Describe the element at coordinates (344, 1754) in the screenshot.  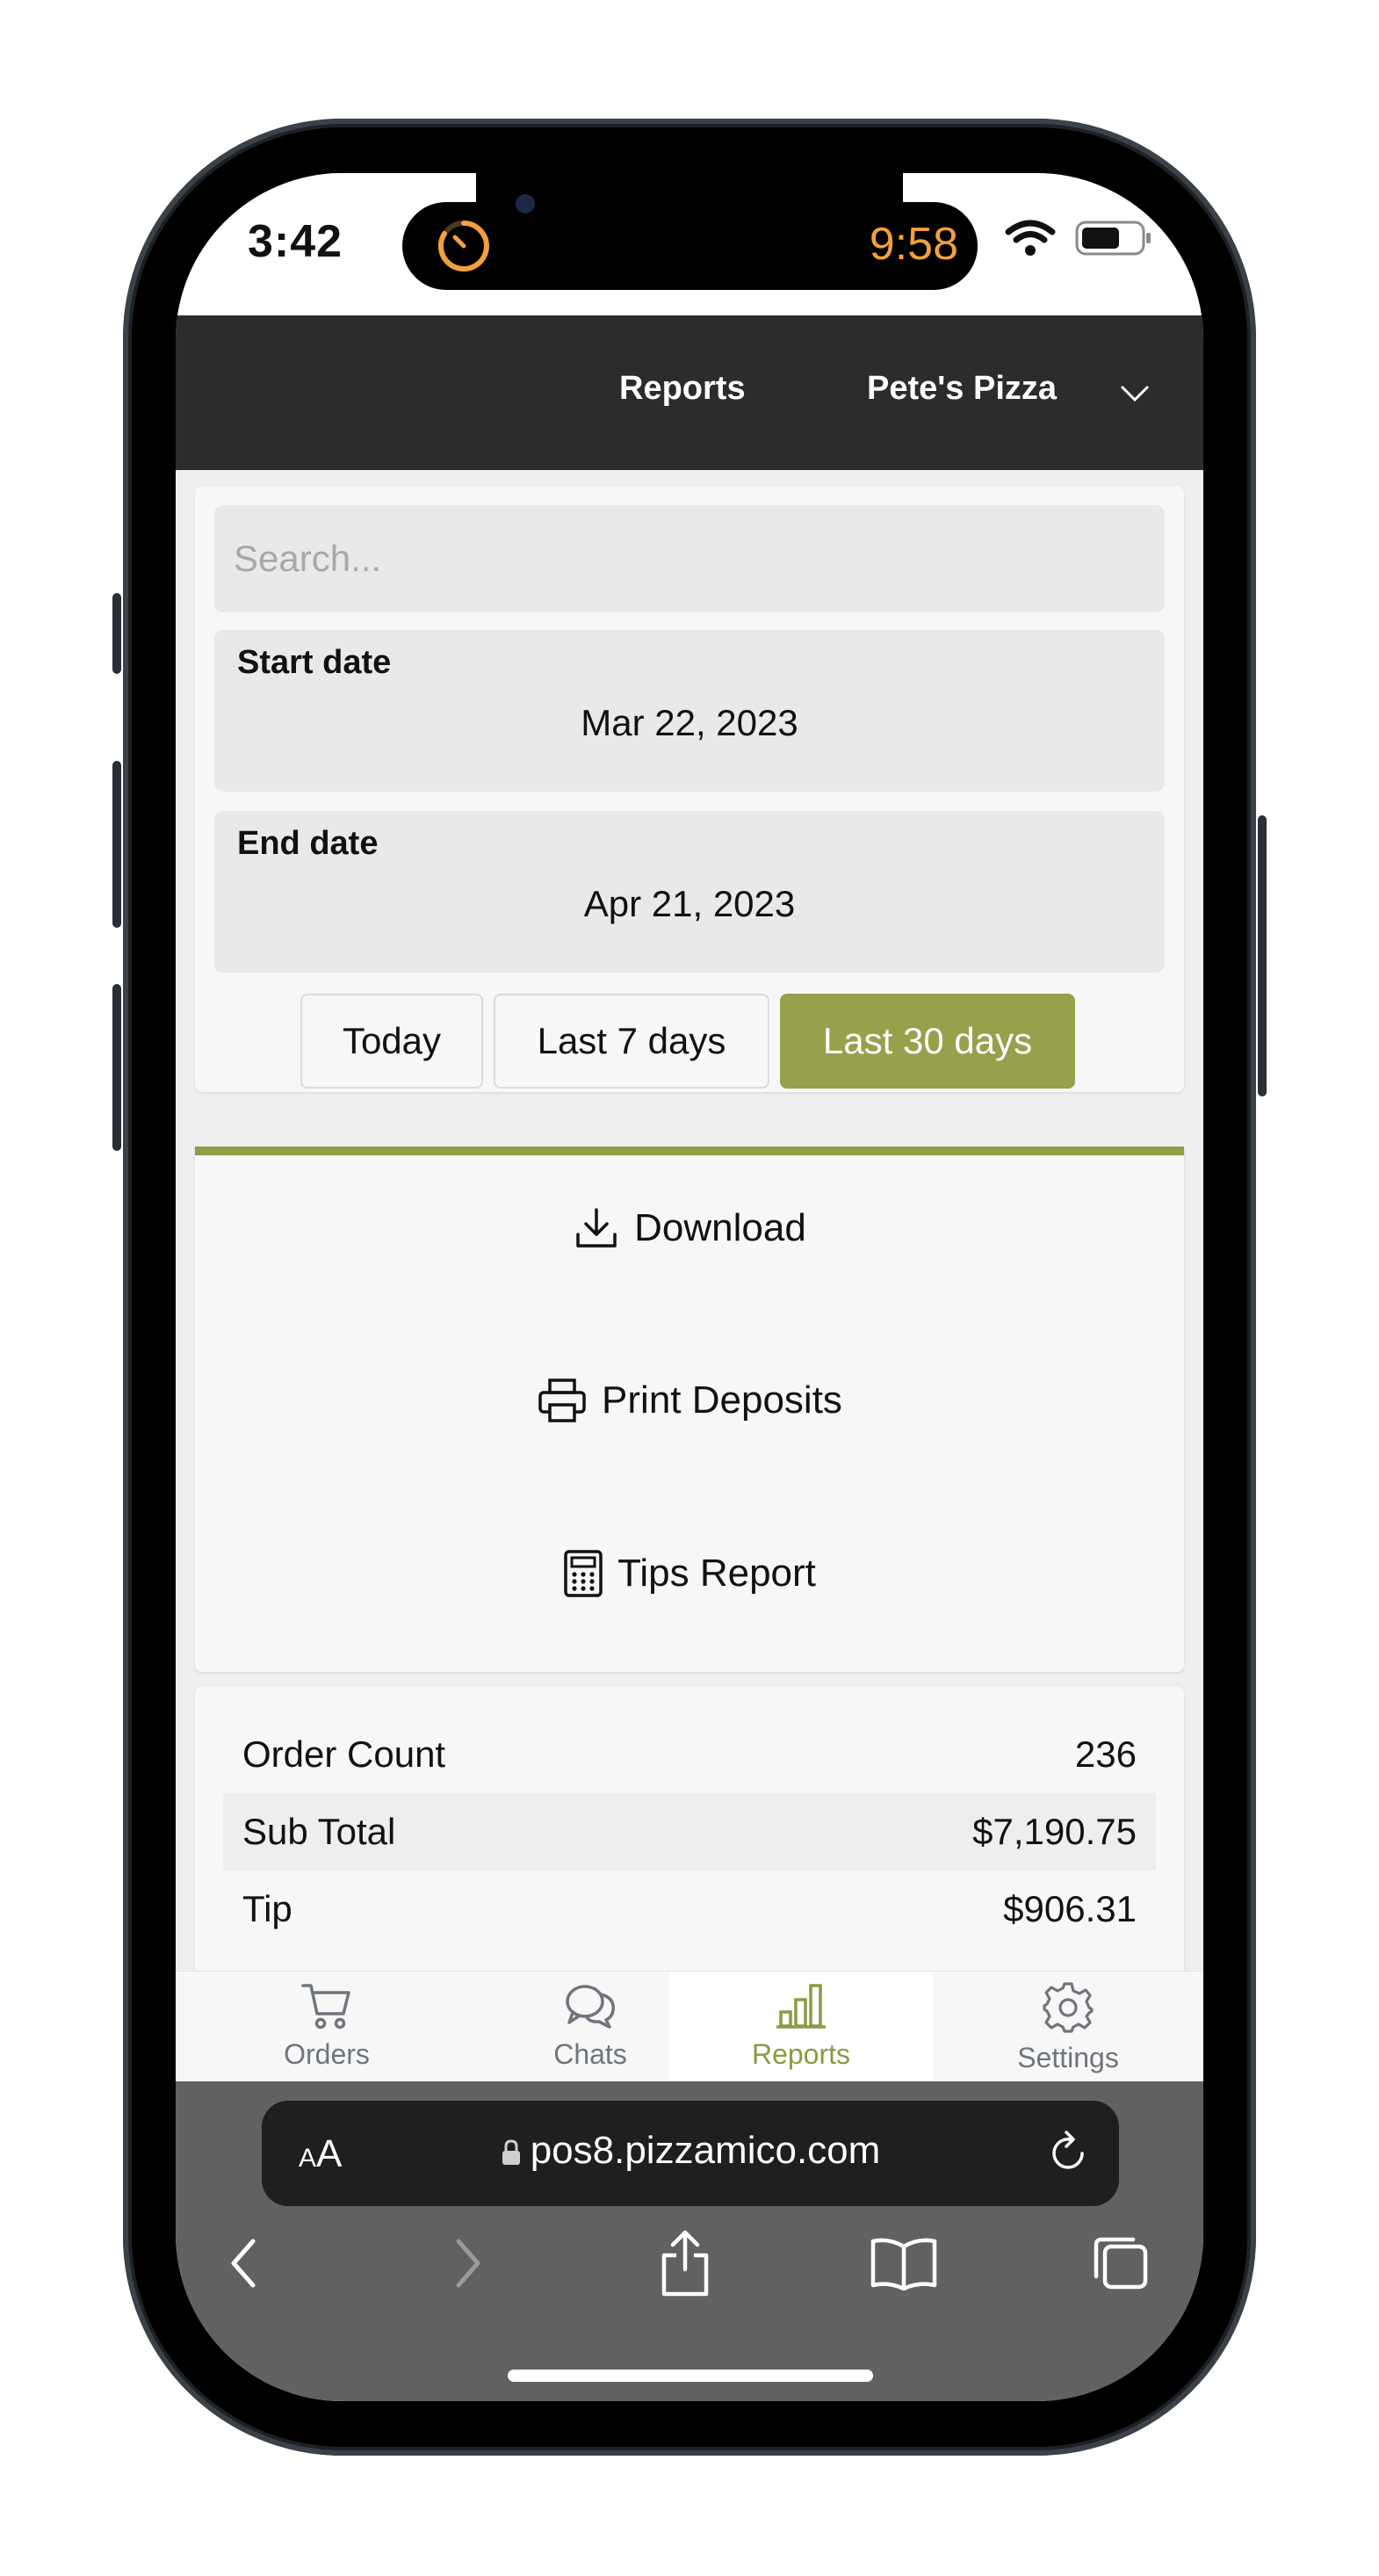
I see `summary-label: Order Count` at that location.